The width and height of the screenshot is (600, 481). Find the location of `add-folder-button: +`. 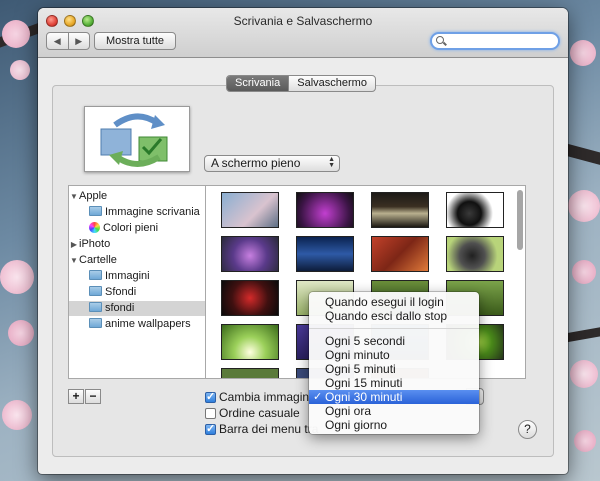

add-folder-button: + is located at coordinates (76, 396).